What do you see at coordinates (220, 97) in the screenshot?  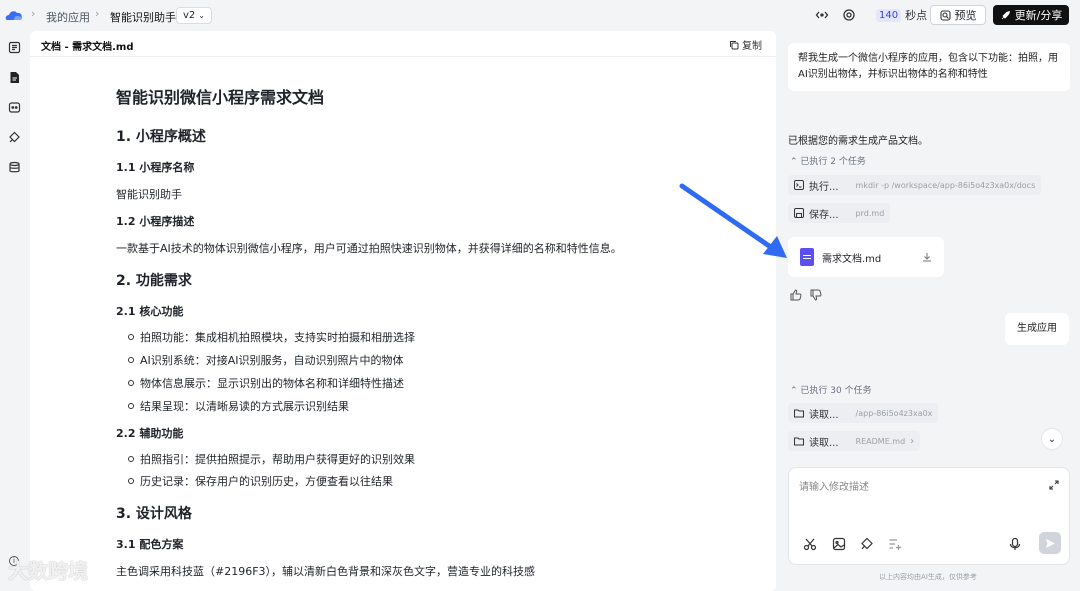 I see `document-title: 智能识别微信小程序需求文档` at bounding box center [220, 97].